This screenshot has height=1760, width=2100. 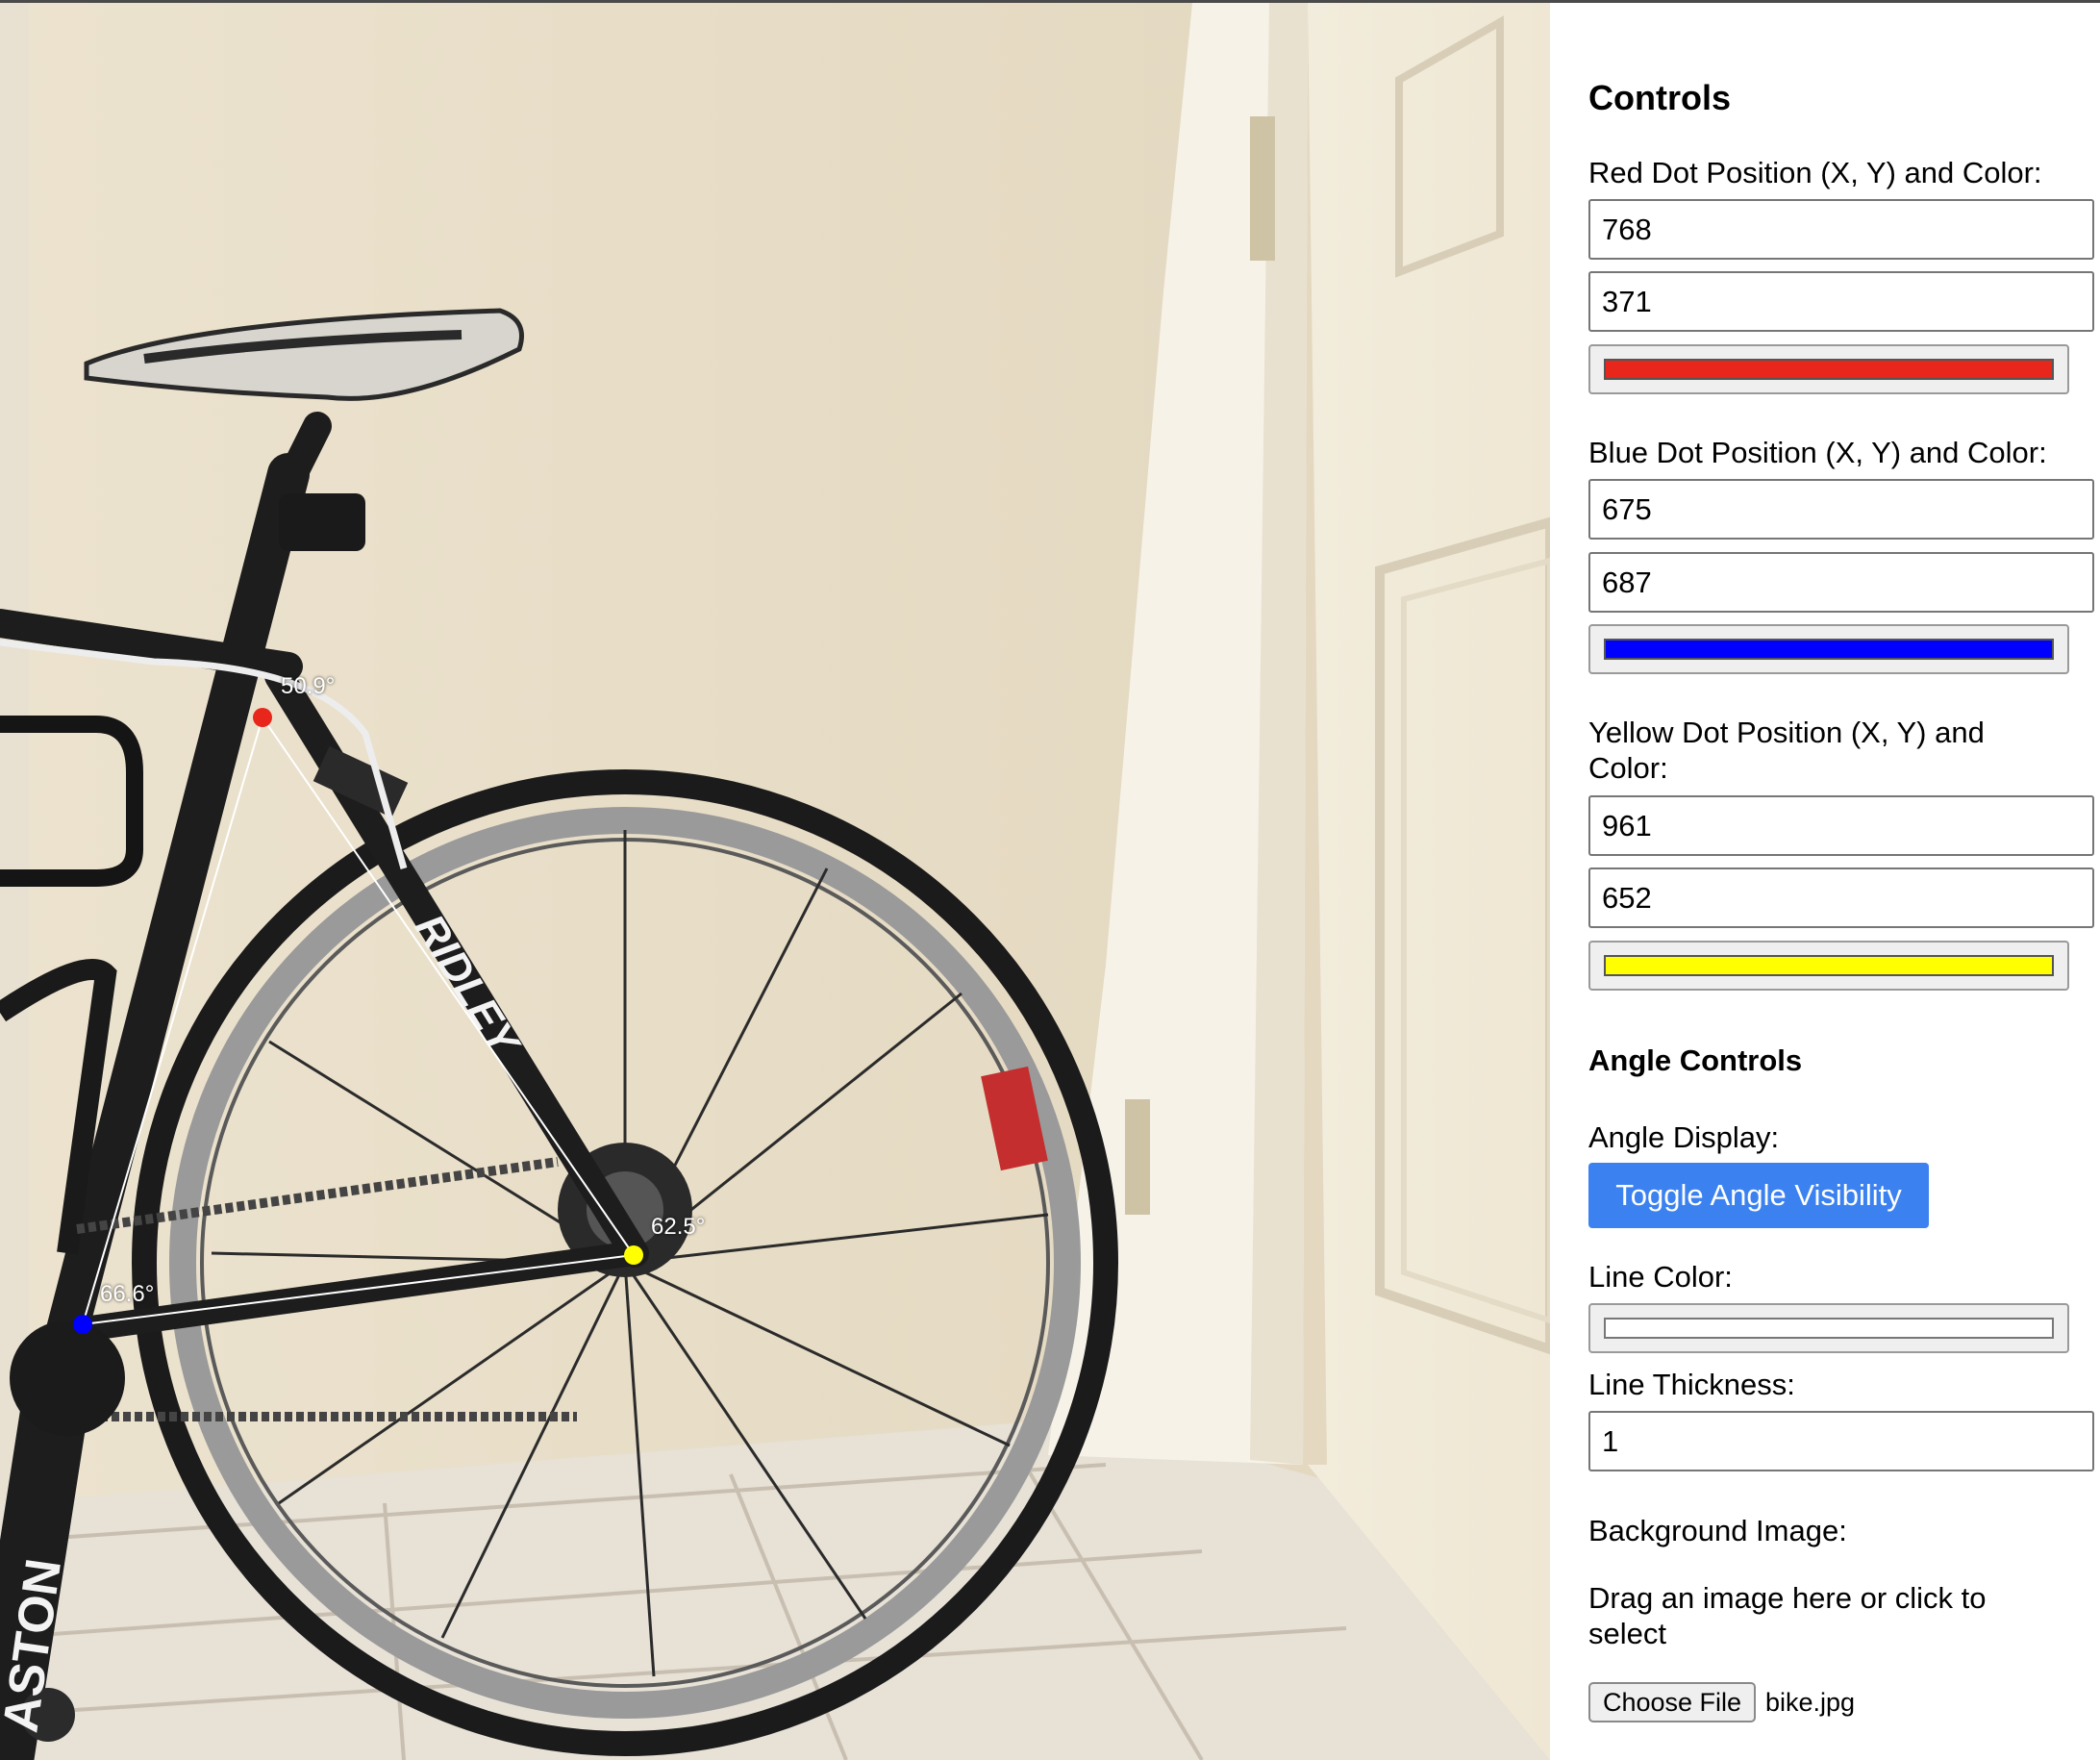 I want to click on angle-display-label: Angle Display:, so click(x=1684, y=1137).